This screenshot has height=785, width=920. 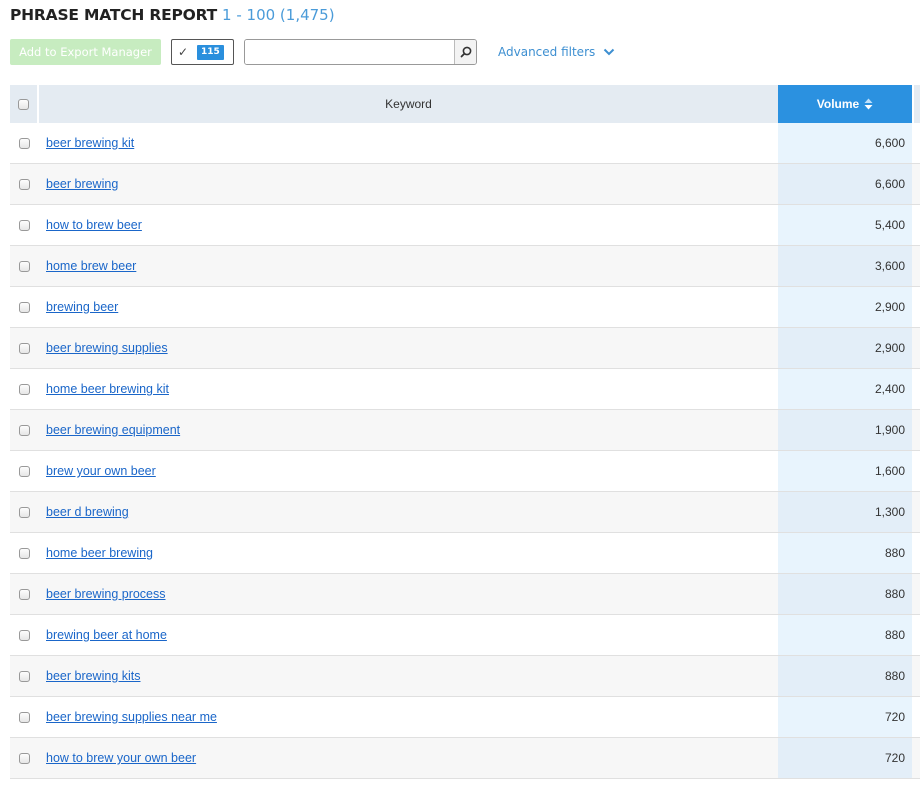 What do you see at coordinates (845, 512) in the screenshot?
I see `volume-cell: 1,300` at bounding box center [845, 512].